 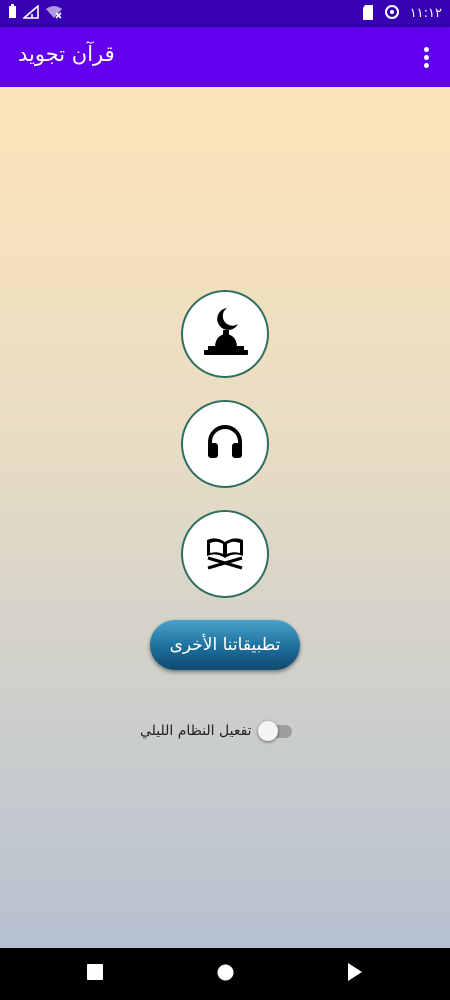 I want to click on recents-icon, so click(x=95, y=974).